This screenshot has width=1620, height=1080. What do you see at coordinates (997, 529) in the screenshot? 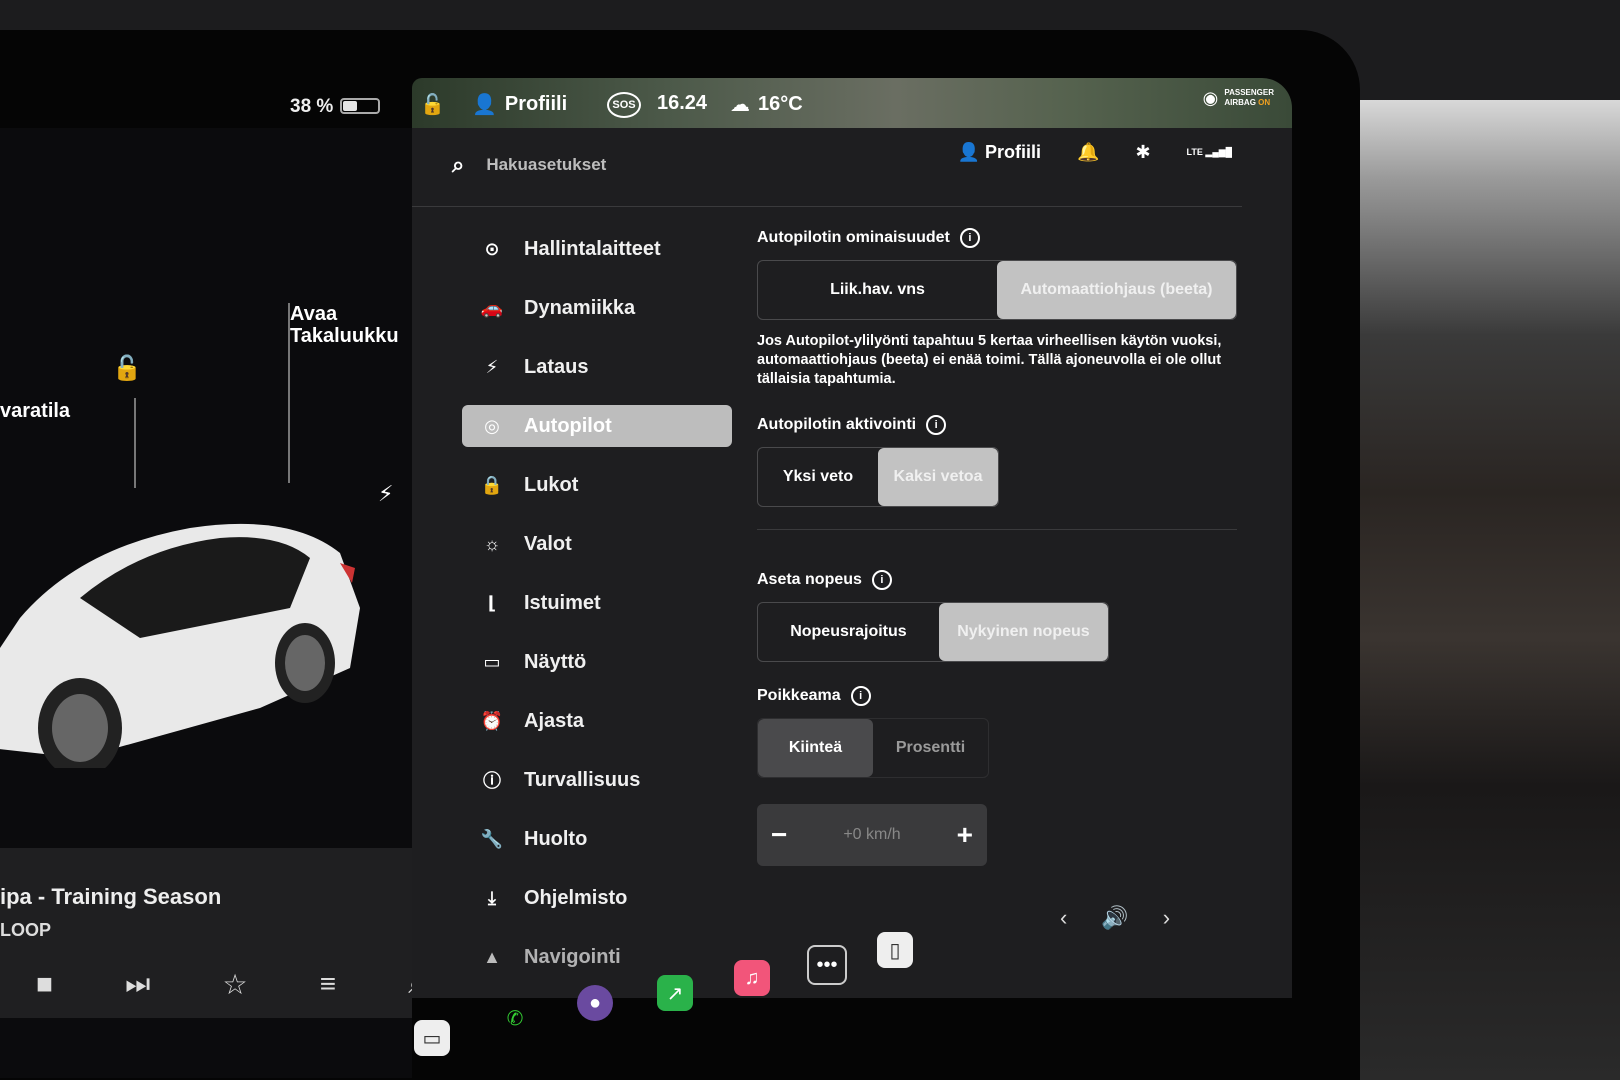
I see `section-divider` at bounding box center [997, 529].